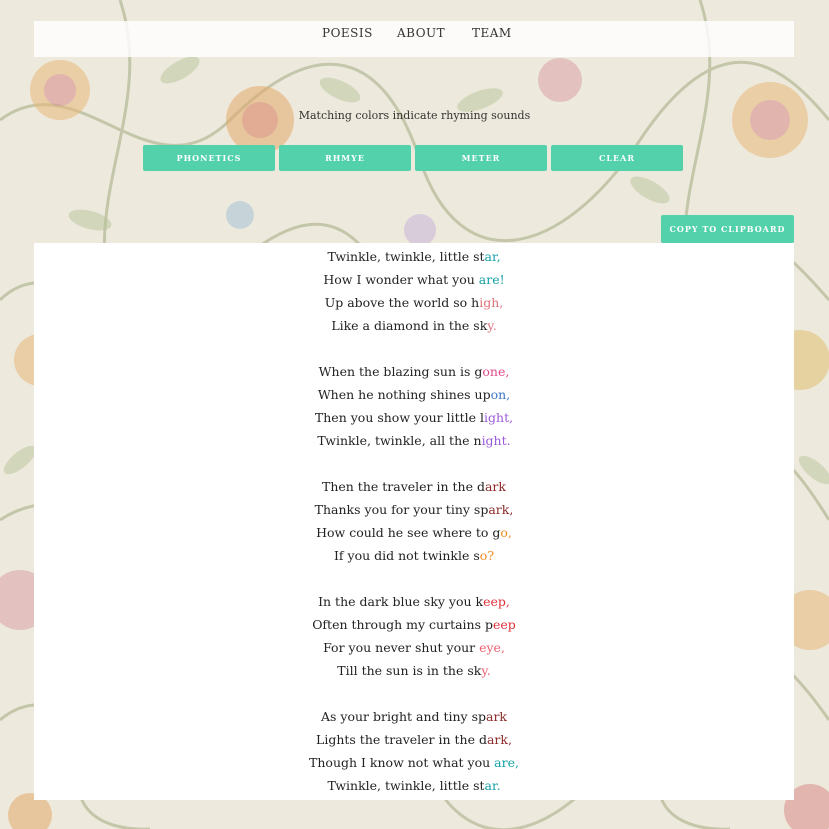 The image size is (829, 829). I want to click on poem-line: How I wonder what you are!, so click(414, 279).